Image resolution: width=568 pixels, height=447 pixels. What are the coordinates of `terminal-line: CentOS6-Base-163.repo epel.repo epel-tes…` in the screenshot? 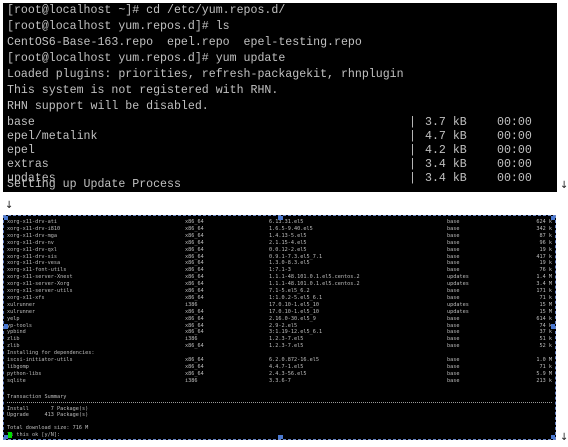 It's located at (184, 42).